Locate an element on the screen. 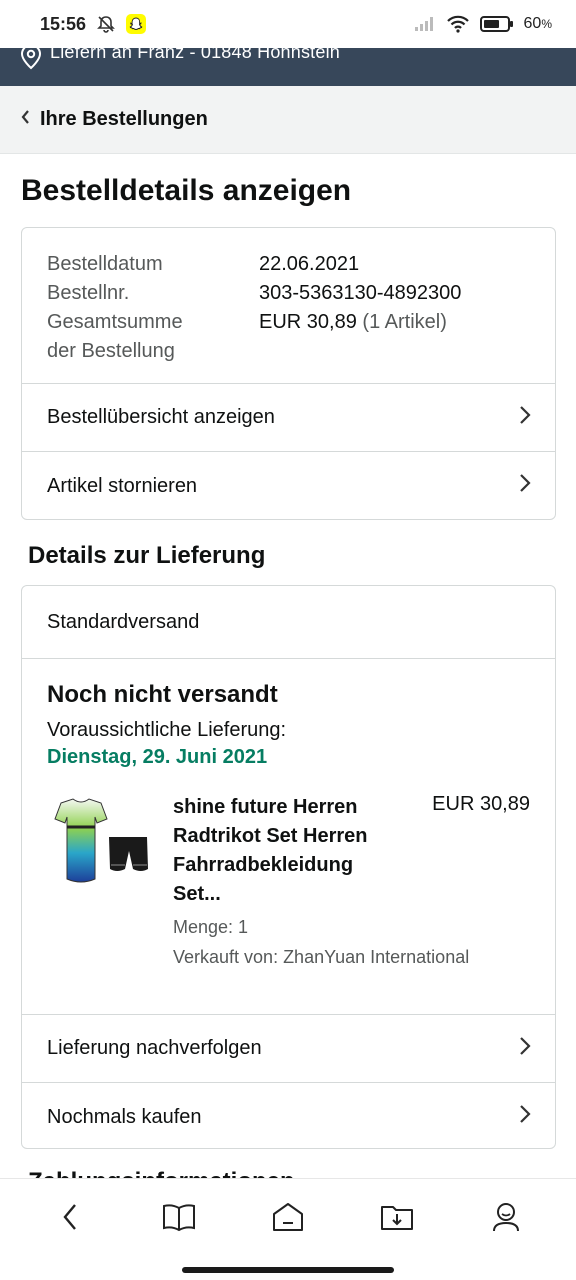 This screenshot has height=1280, width=576. product-seller: Verkauft von: ZhanYuan International is located at coordinates (321, 957).